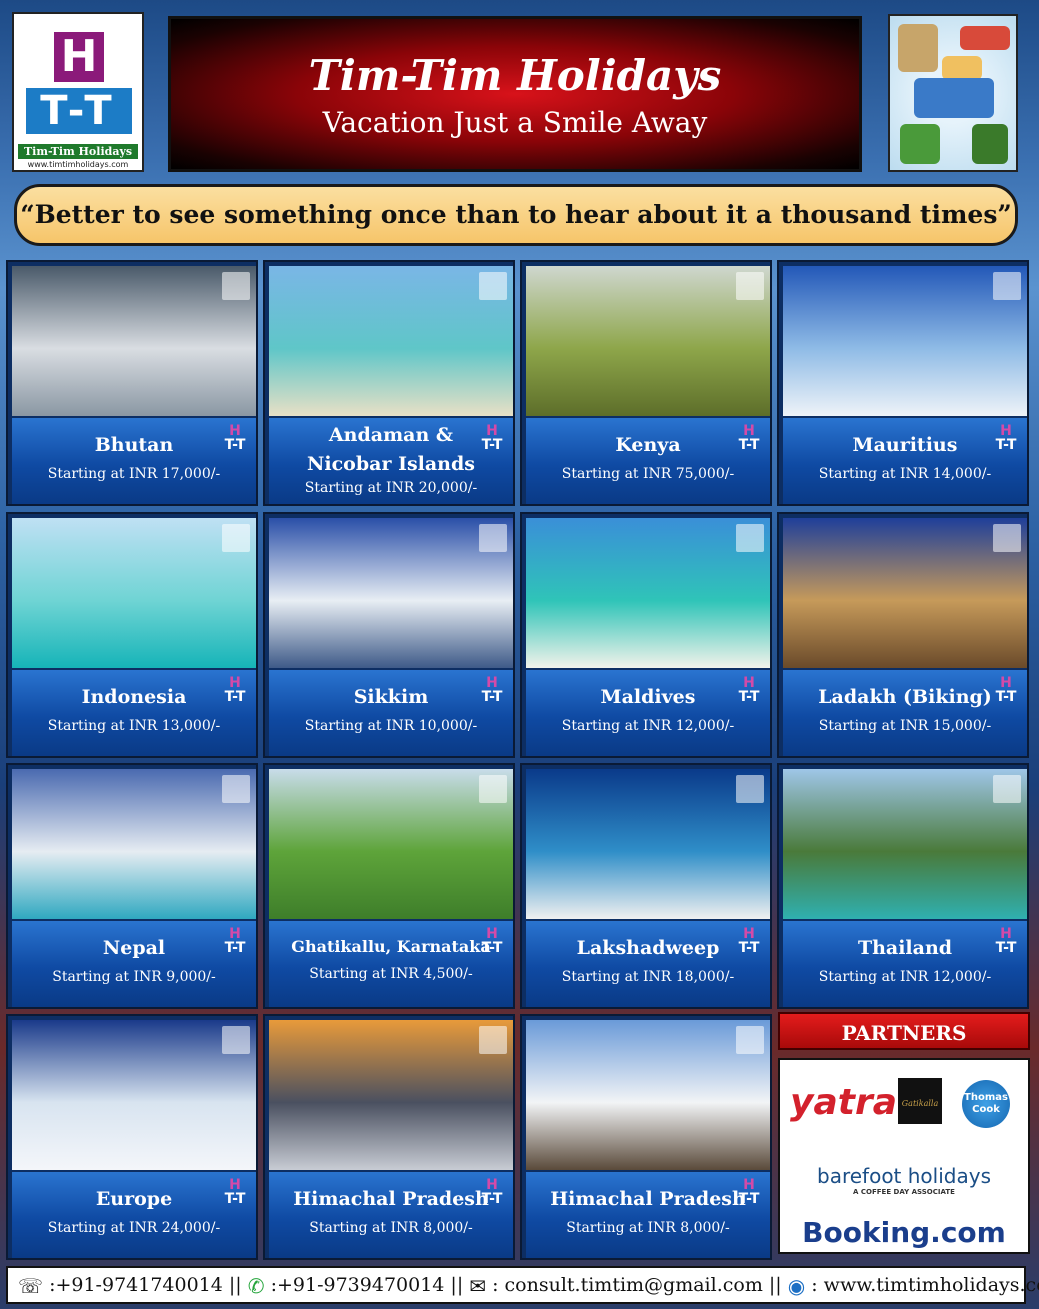 Image resolution: width=1039 pixels, height=1309 pixels. What do you see at coordinates (78, 151) in the screenshot?
I see `logo-brand-name: Tim-Tim Holidays` at bounding box center [78, 151].